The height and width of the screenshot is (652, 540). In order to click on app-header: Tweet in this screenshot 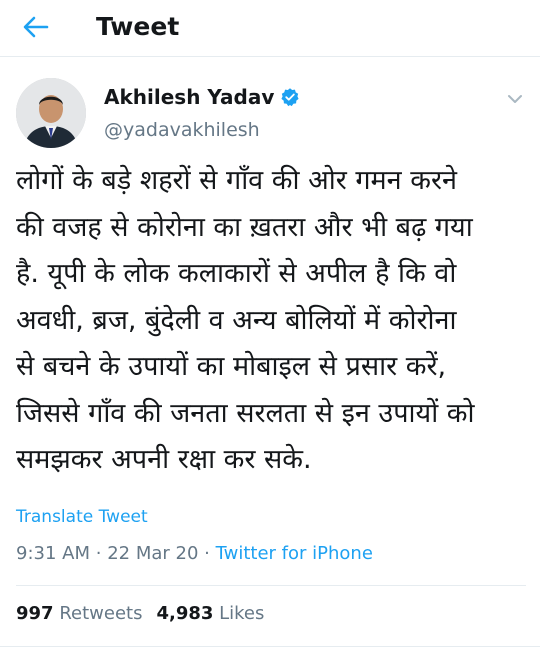, I will do `click(270, 27)`.